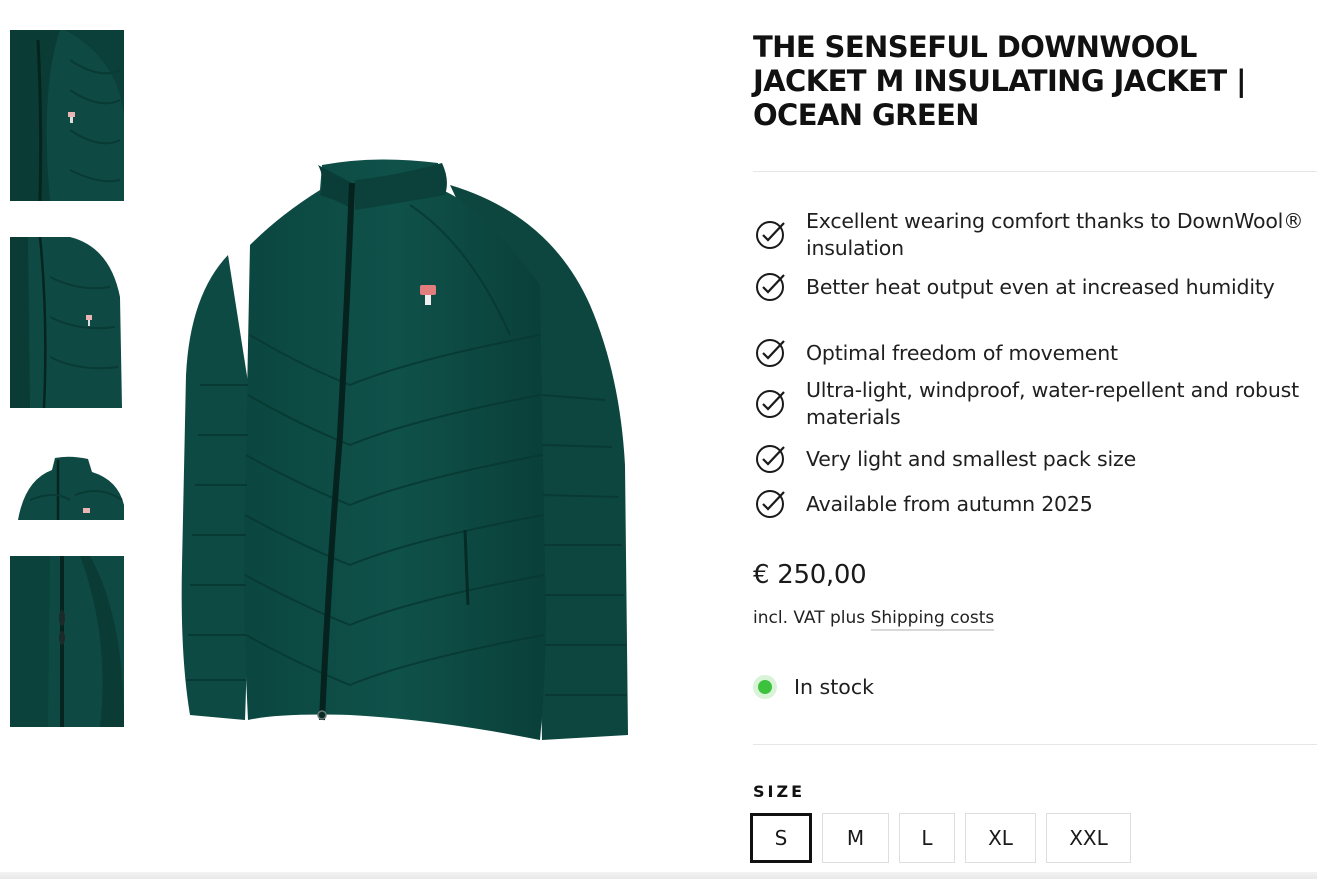 Image resolution: width=1317 pixels, height=879 pixels. I want to click on divider-top, so click(1035, 171).